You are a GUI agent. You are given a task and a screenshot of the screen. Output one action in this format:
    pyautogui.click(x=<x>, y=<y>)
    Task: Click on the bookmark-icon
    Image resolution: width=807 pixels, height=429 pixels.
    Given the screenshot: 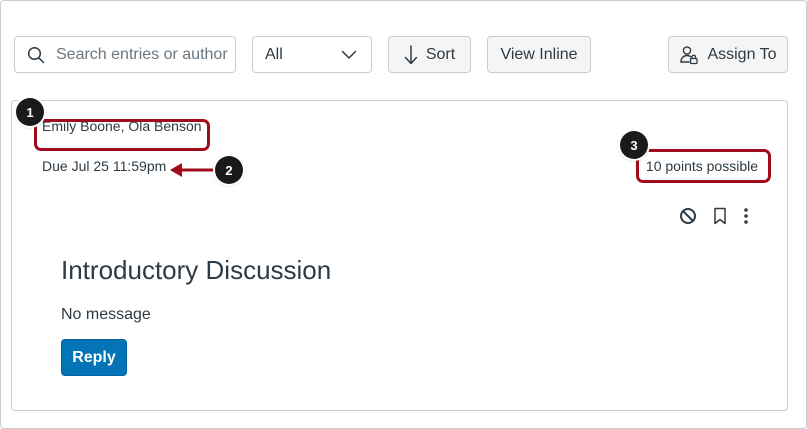 What is the action you would take?
    pyautogui.click(x=720, y=216)
    